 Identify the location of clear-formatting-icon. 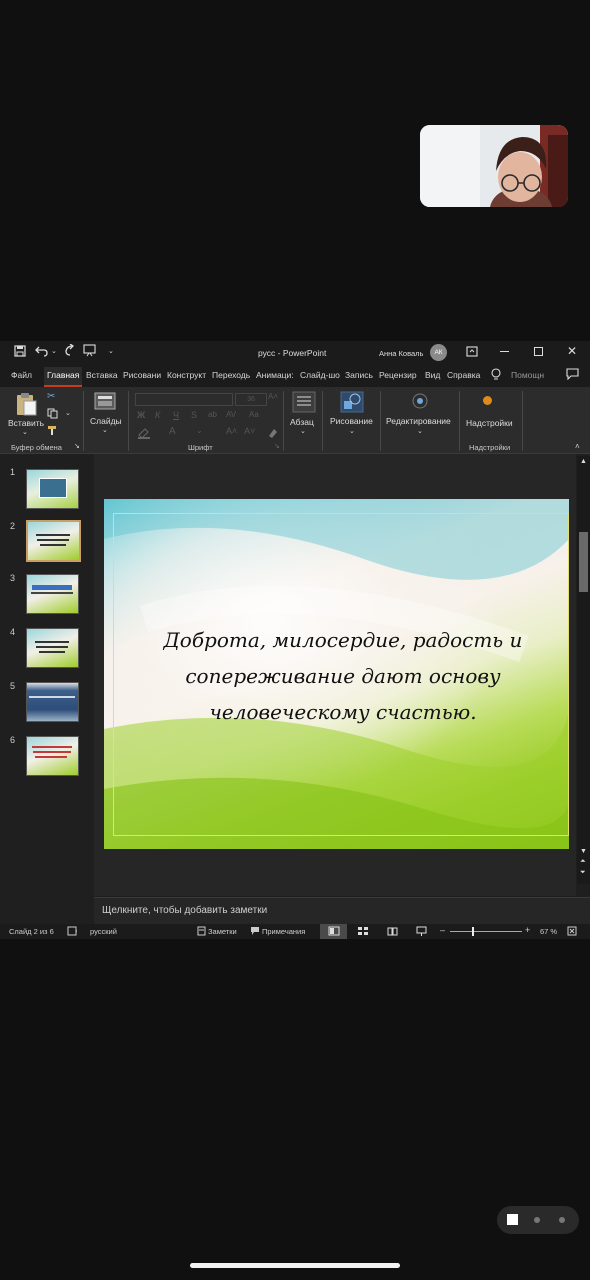
(272, 433).